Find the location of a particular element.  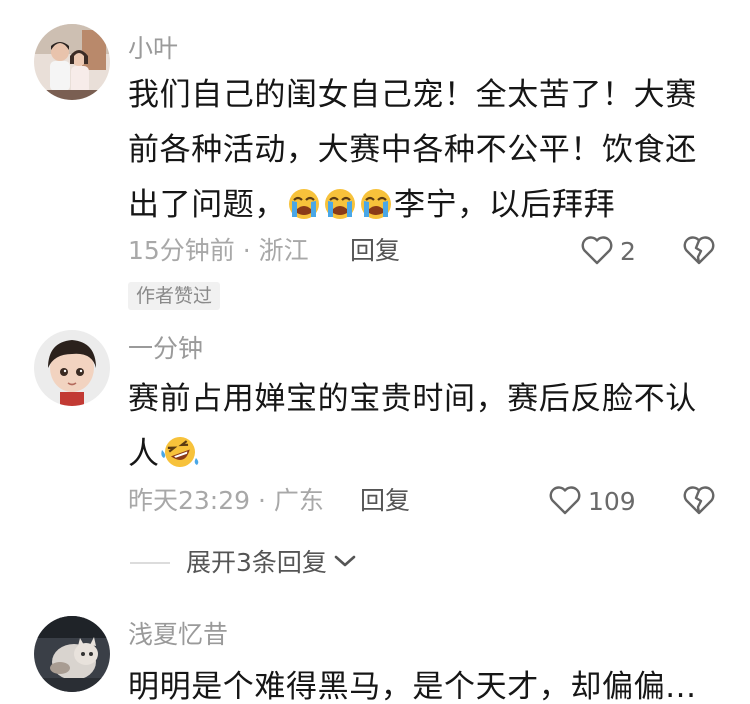

comment-meta: 15分钟前 · 浙江 is located at coordinates (218, 251).